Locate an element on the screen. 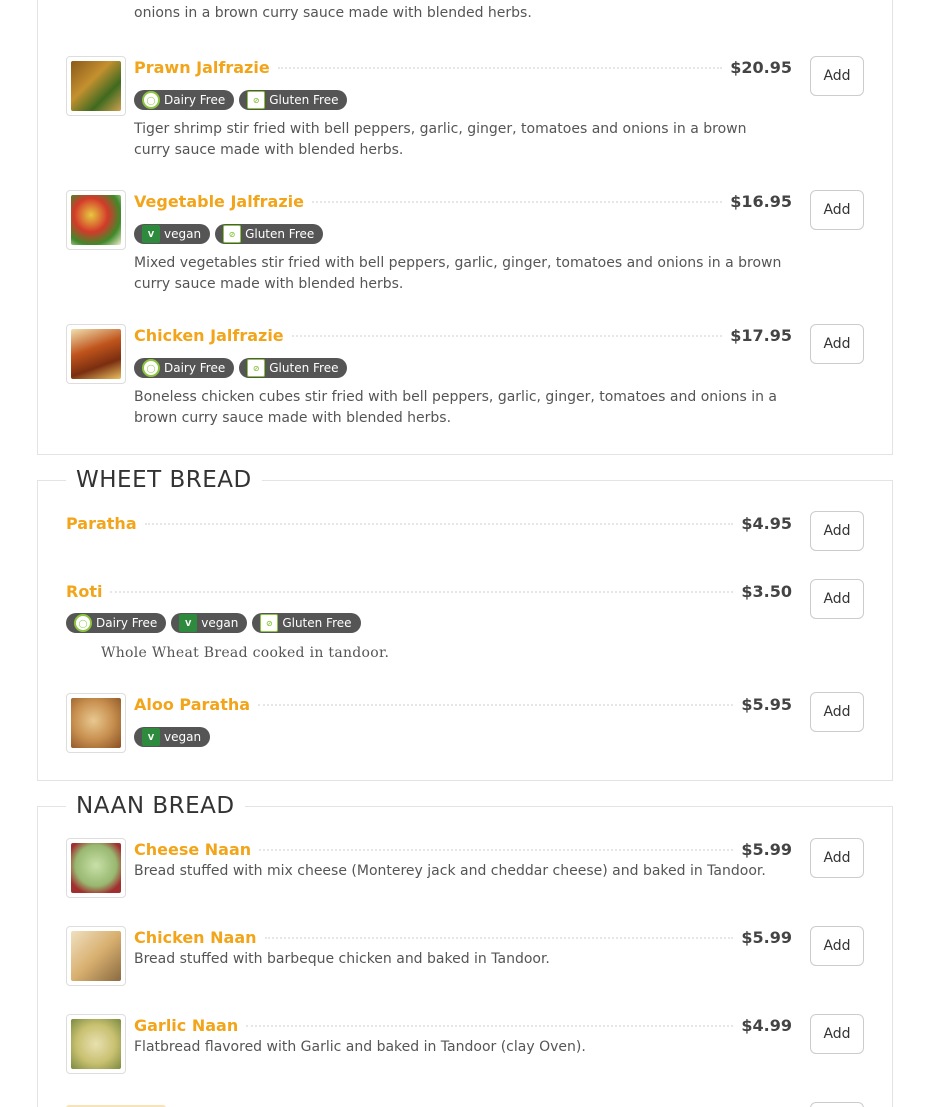 This screenshot has width=930, height=1107. item-price: $16.95 is located at coordinates (761, 201).